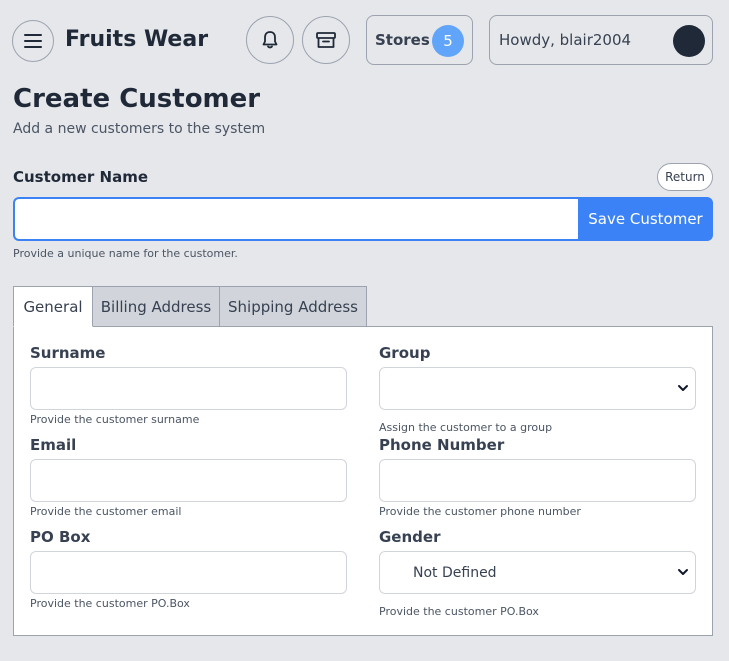  What do you see at coordinates (137, 99) in the screenshot?
I see `page-title: Create Customer` at bounding box center [137, 99].